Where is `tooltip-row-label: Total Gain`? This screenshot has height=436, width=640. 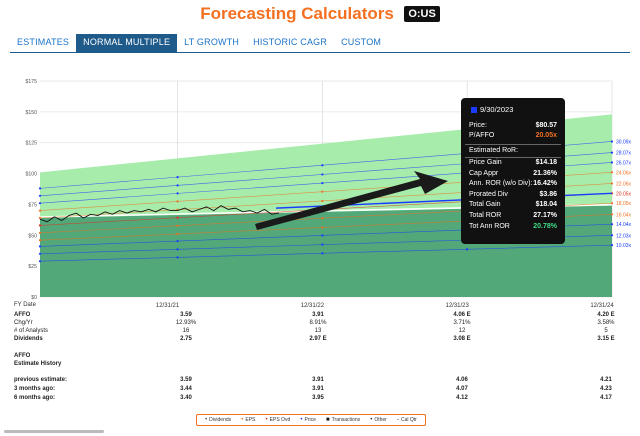 tooltip-row-label: Total Gain is located at coordinates (485, 205).